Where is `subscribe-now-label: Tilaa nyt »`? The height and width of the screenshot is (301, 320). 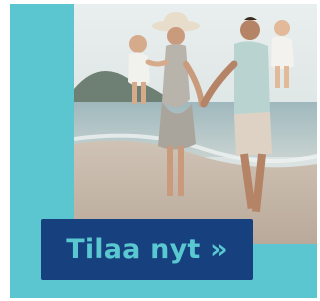 subscribe-now-label: Tilaa nyt » is located at coordinates (147, 249).